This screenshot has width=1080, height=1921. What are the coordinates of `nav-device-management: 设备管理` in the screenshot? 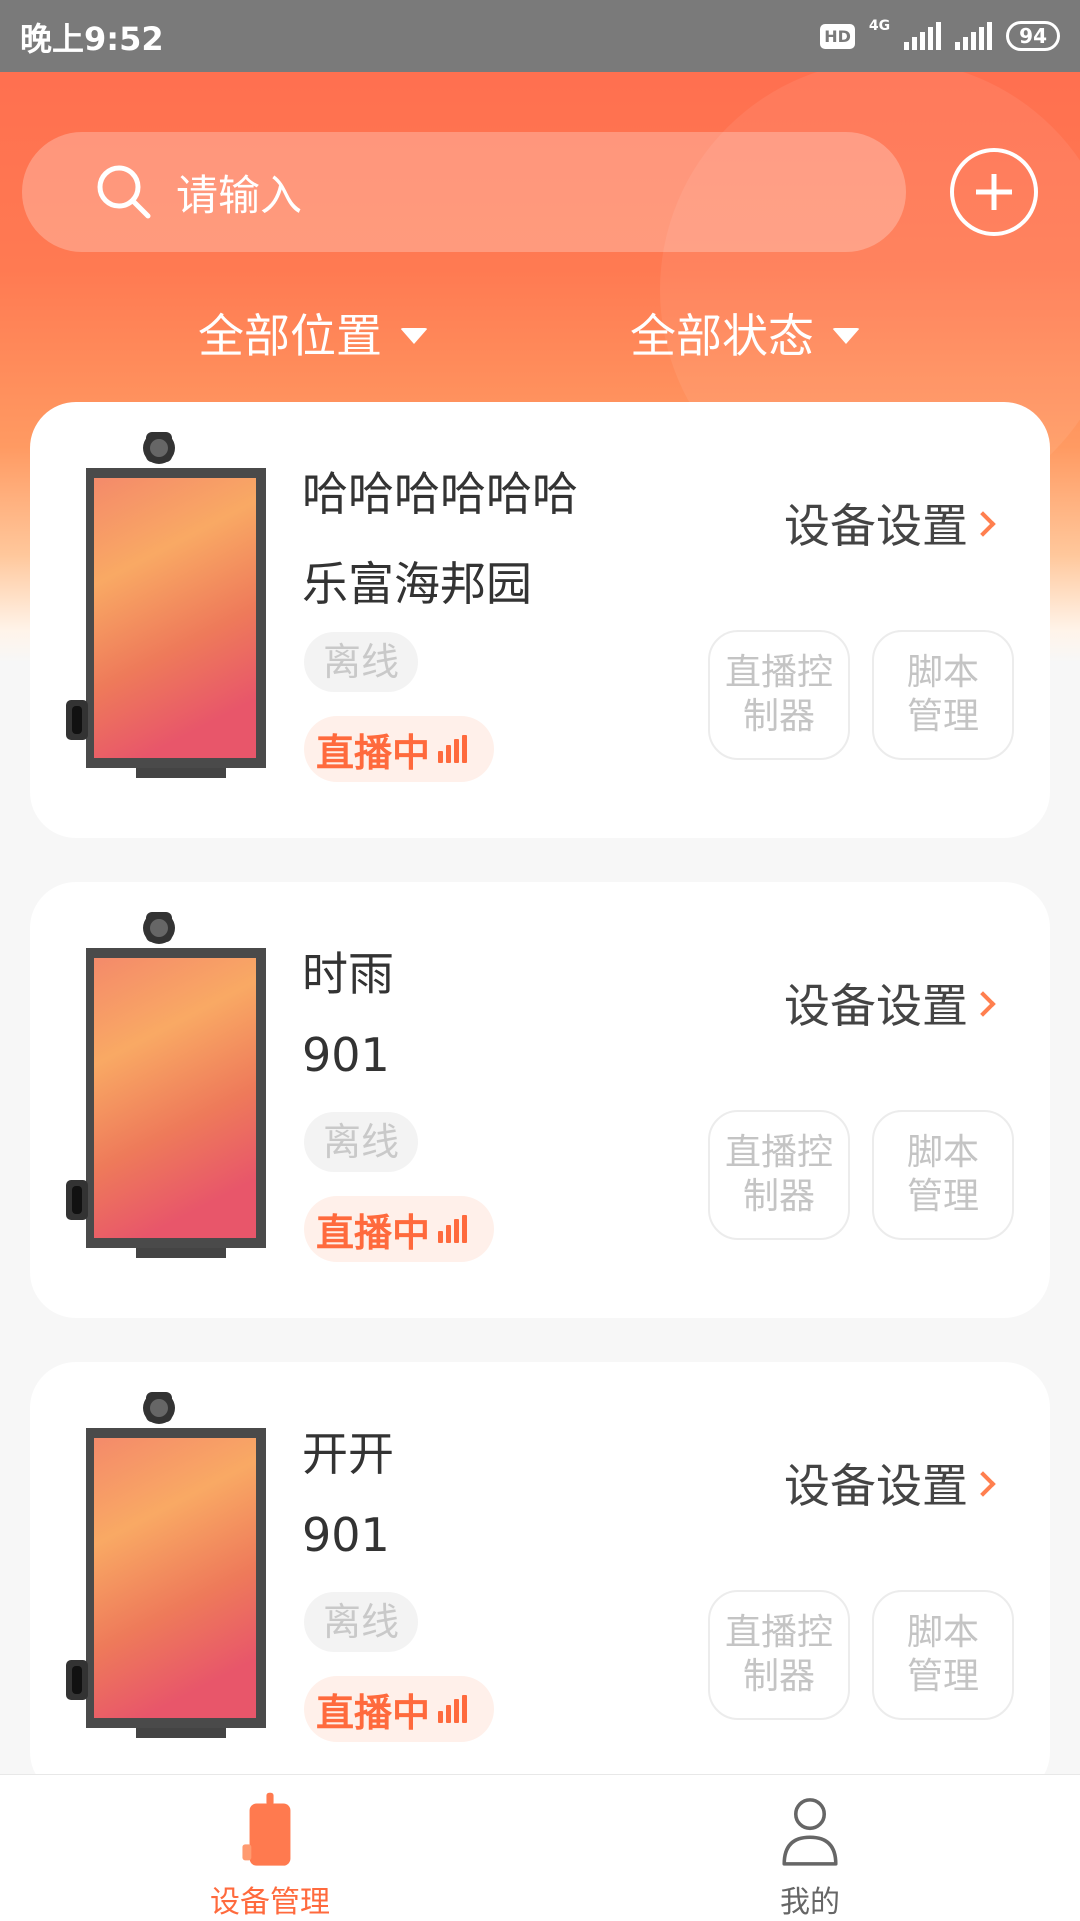 It's located at (270, 1848).